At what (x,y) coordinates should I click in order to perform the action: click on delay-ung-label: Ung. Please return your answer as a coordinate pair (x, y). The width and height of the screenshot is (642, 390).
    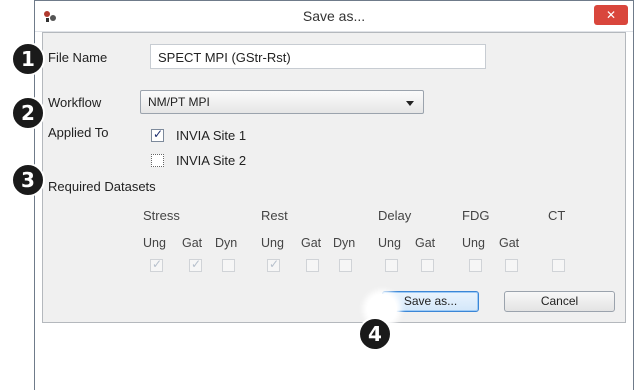
    Looking at the image, I should click on (389, 243).